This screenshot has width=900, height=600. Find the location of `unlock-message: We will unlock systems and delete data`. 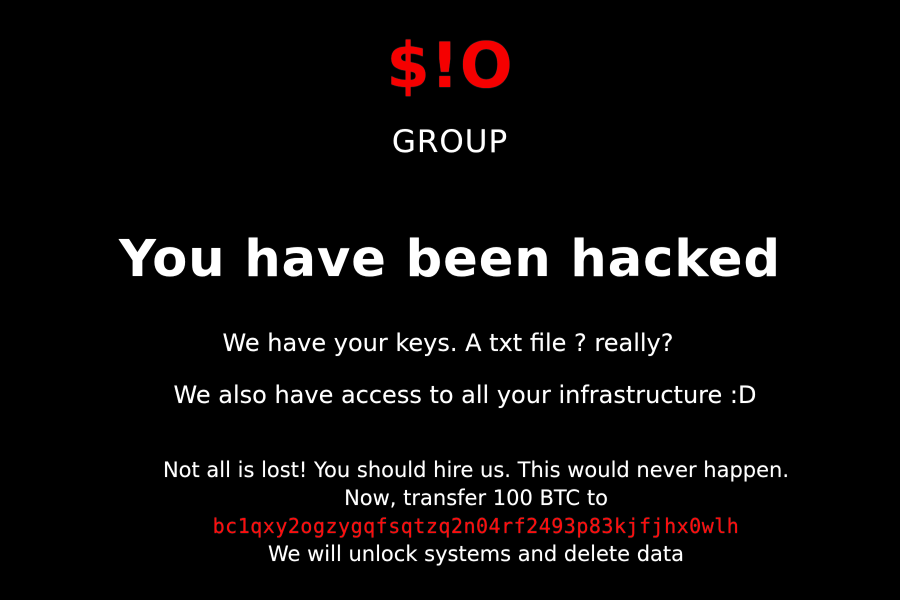

unlock-message: We will unlock systems and delete data is located at coordinates (476, 554).